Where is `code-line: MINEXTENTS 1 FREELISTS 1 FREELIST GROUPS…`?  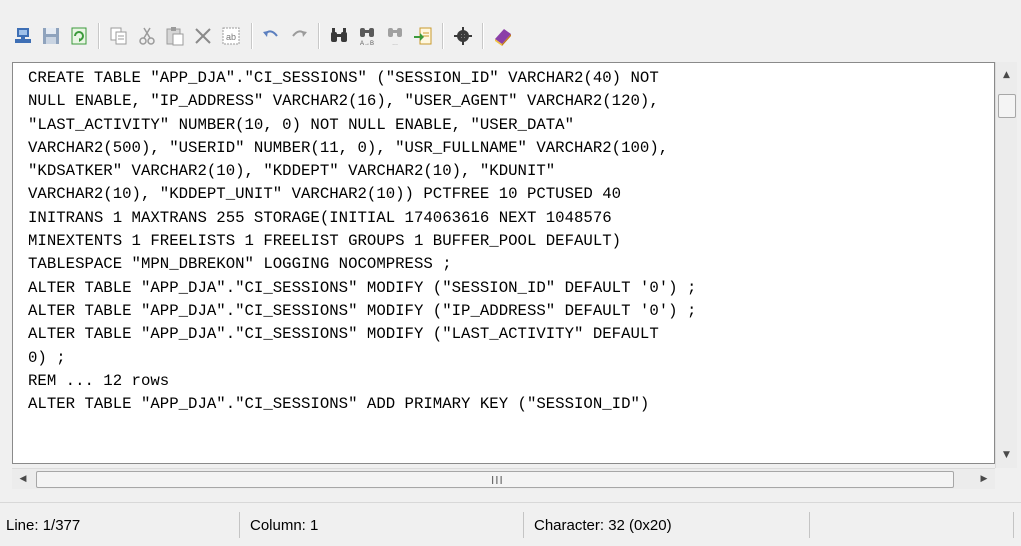 code-line: MINEXTENTS 1 FREELISTS 1 FREELIST GROUPS… is located at coordinates (325, 241).